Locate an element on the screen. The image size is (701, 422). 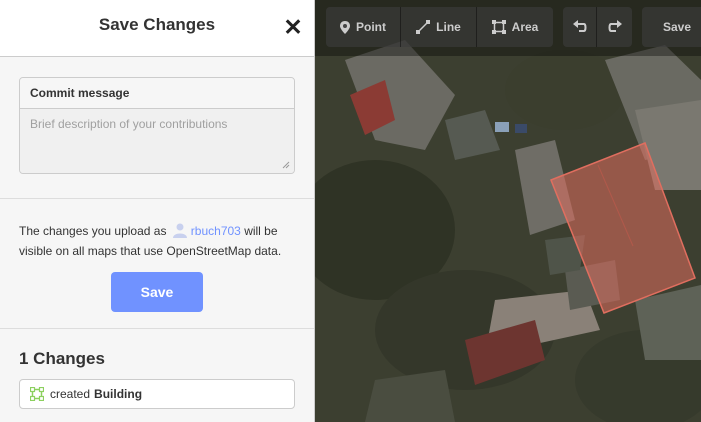
undo-button is located at coordinates (580, 27).